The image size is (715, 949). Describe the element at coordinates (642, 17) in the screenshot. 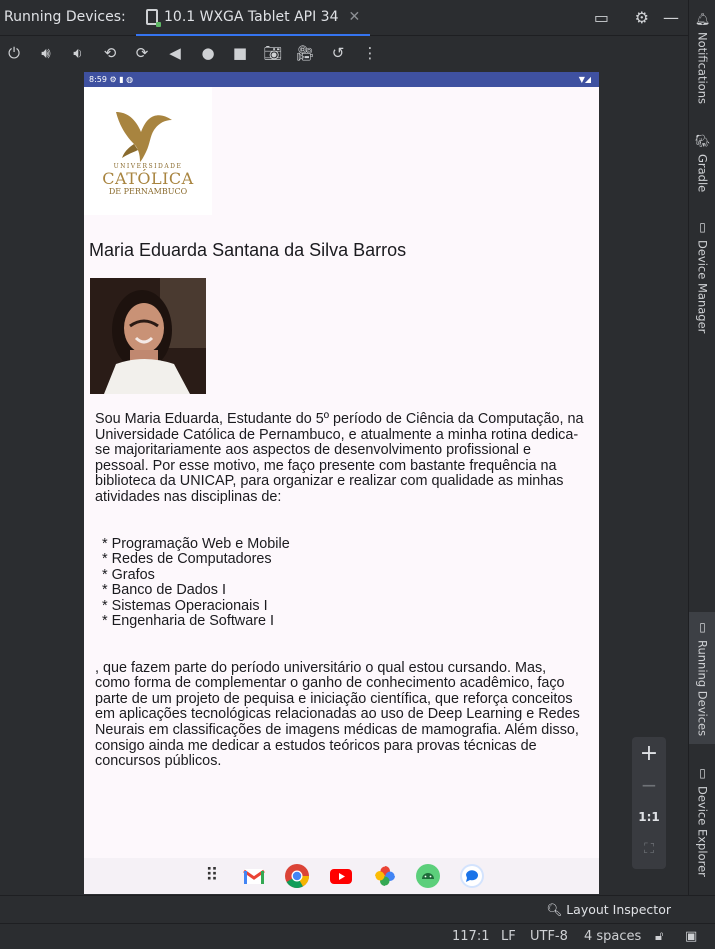

I see `gear-icon: ⚙` at that location.